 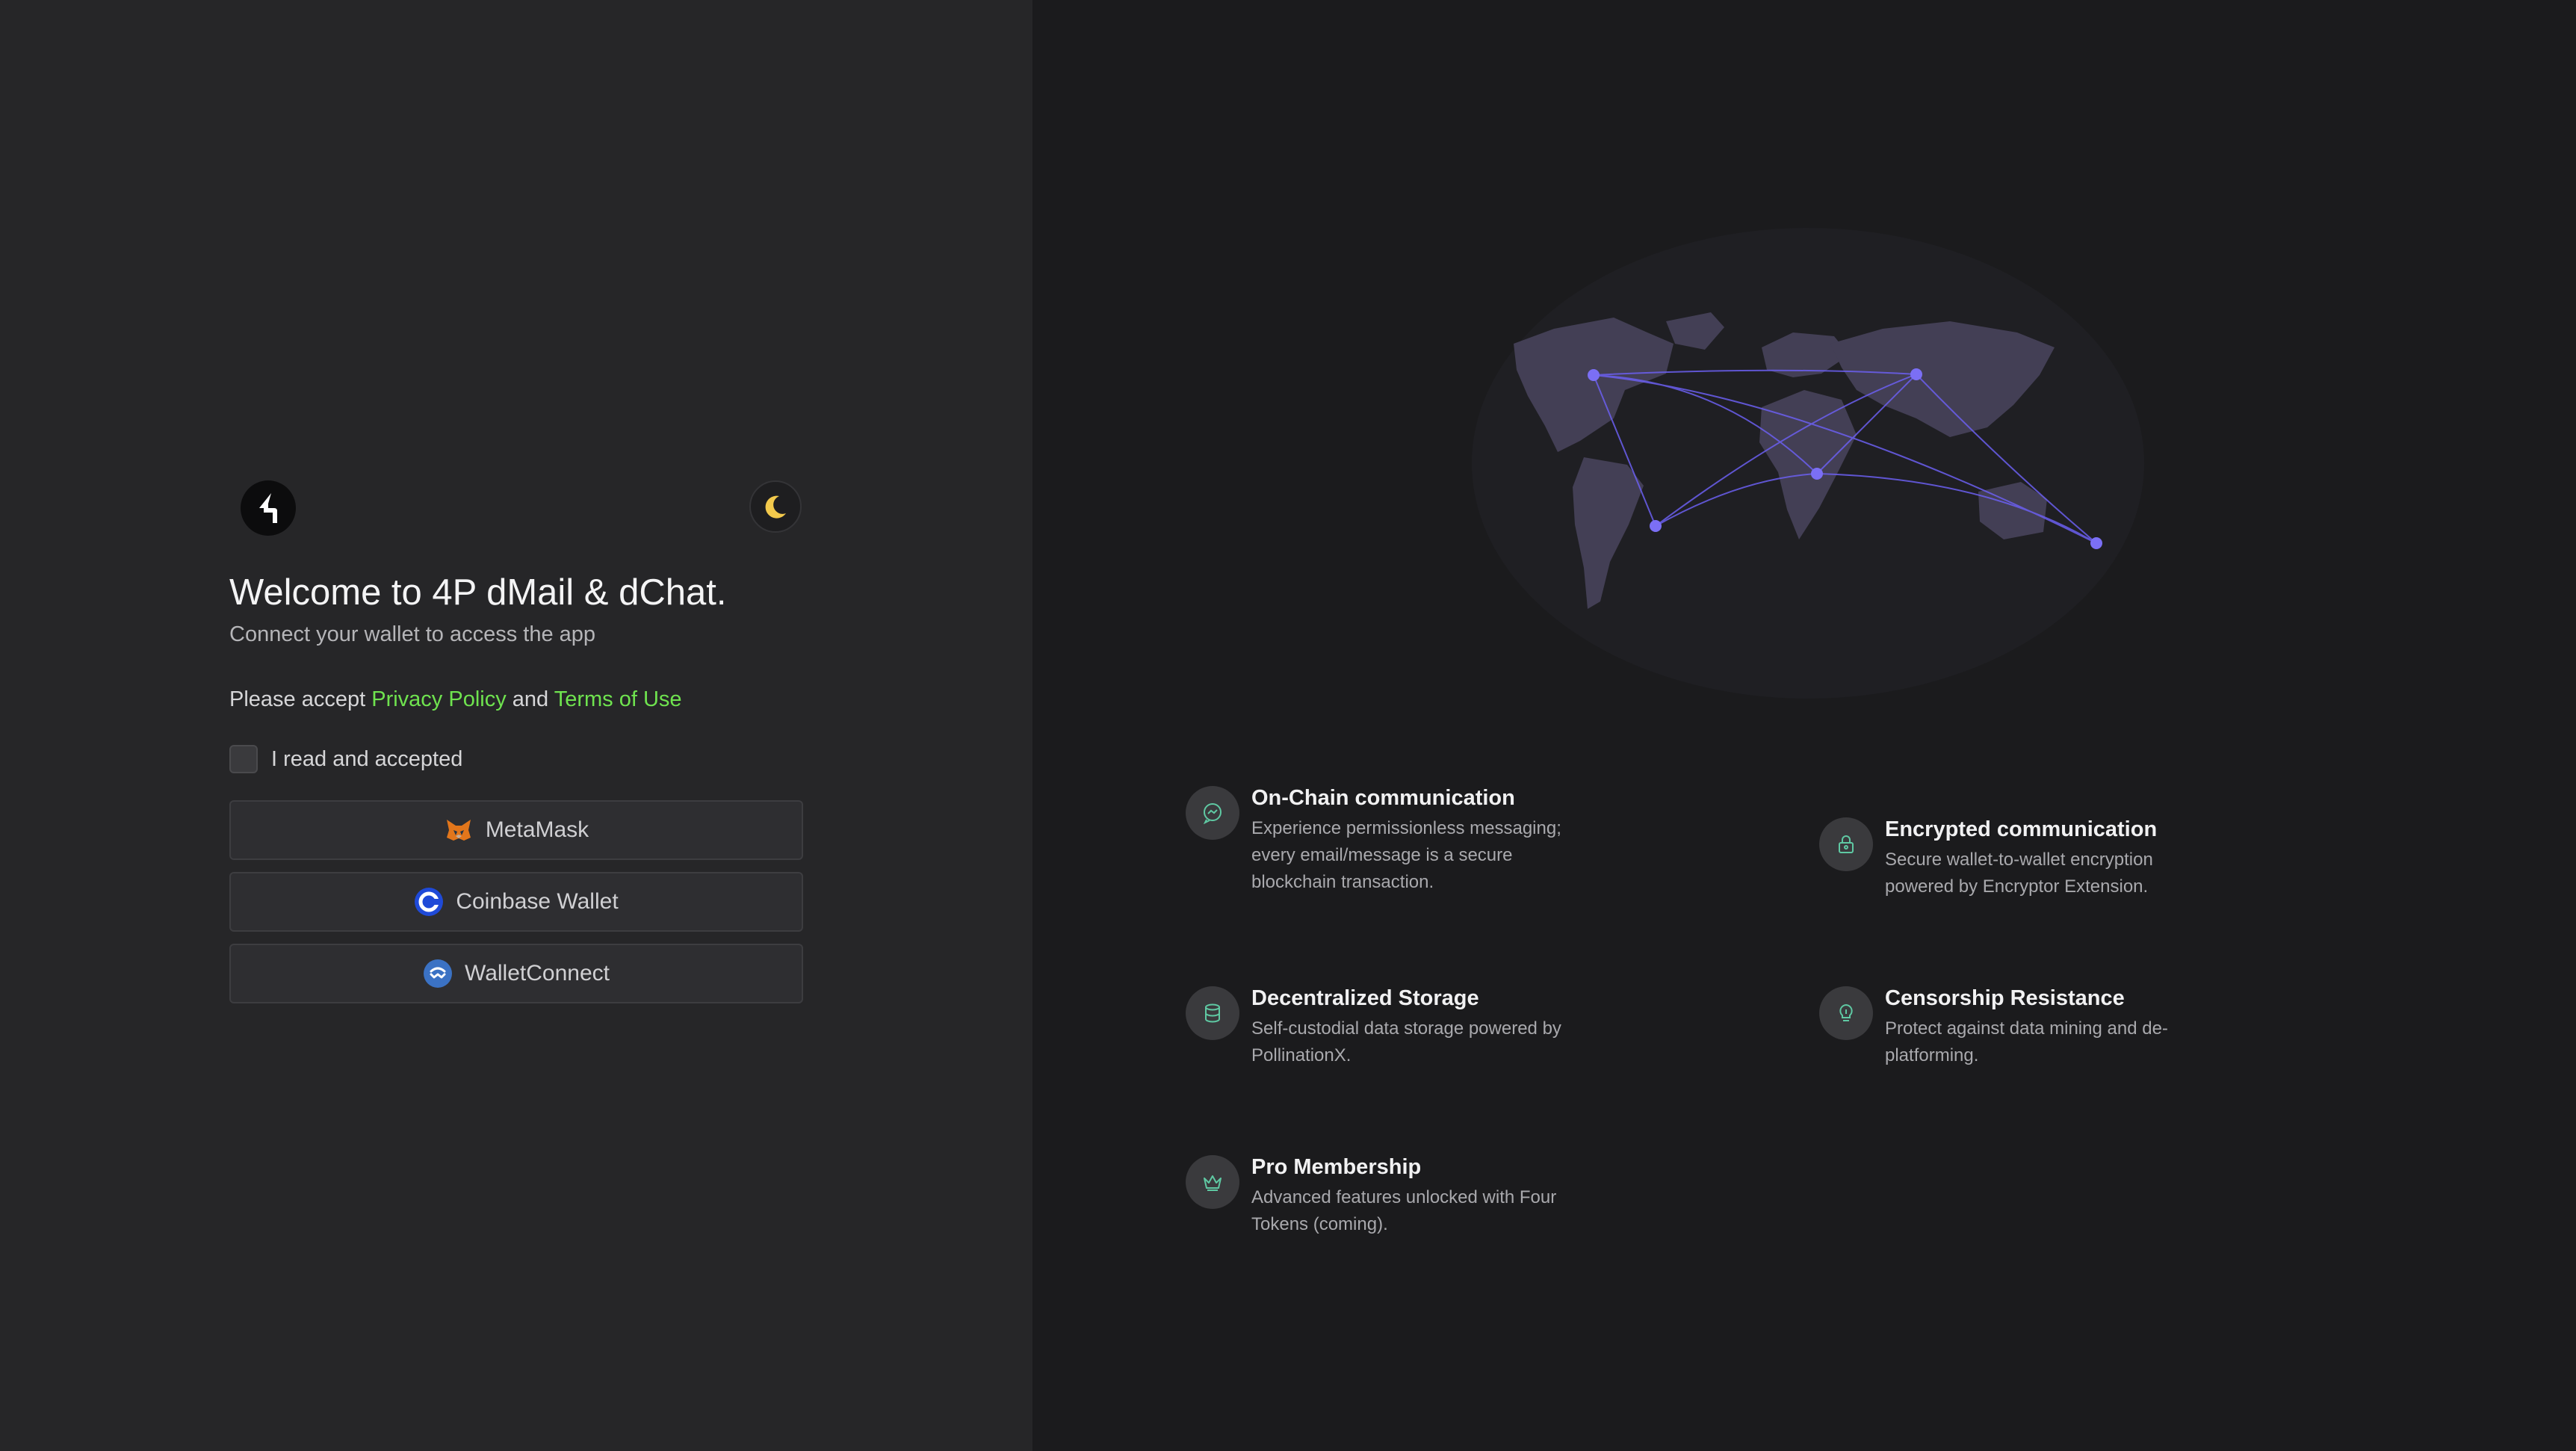 What do you see at coordinates (412, 634) in the screenshot?
I see `page-subtitle: Connect your wallet to access the app` at bounding box center [412, 634].